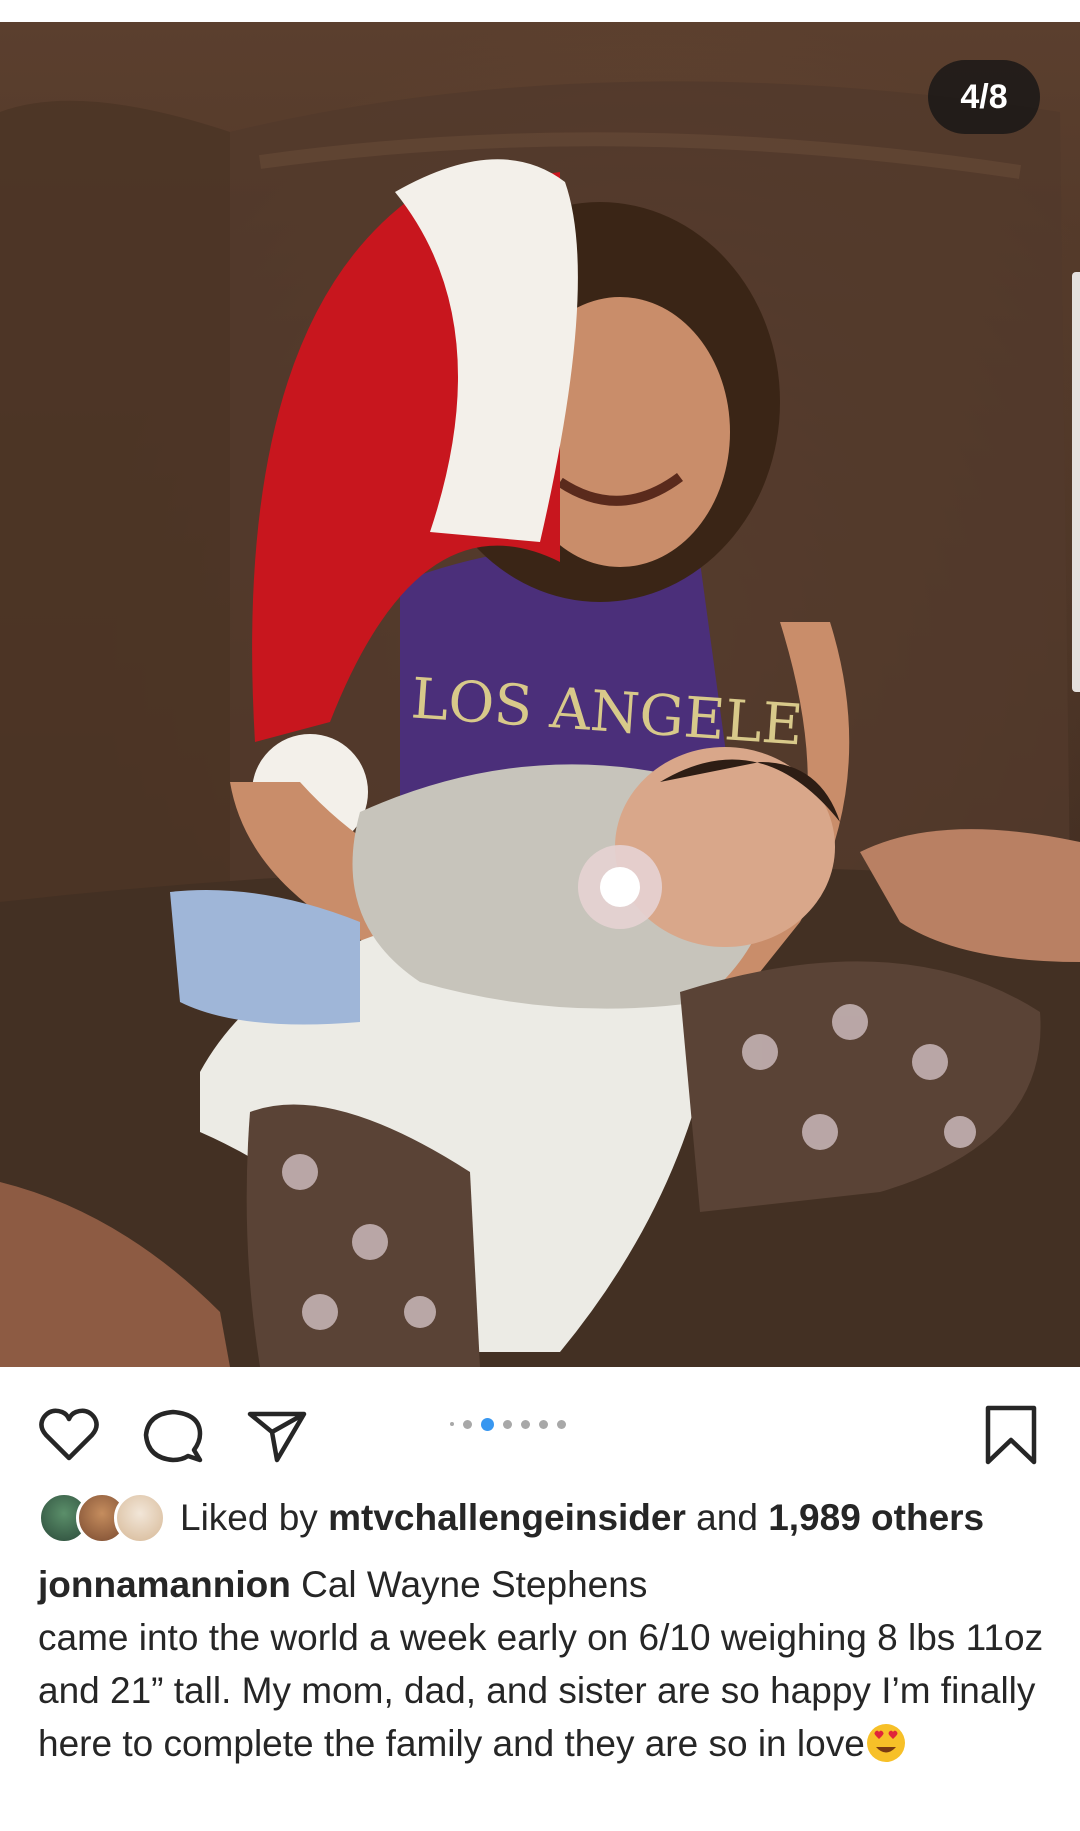  What do you see at coordinates (102, 1518) in the screenshot?
I see `liker-avatars` at bounding box center [102, 1518].